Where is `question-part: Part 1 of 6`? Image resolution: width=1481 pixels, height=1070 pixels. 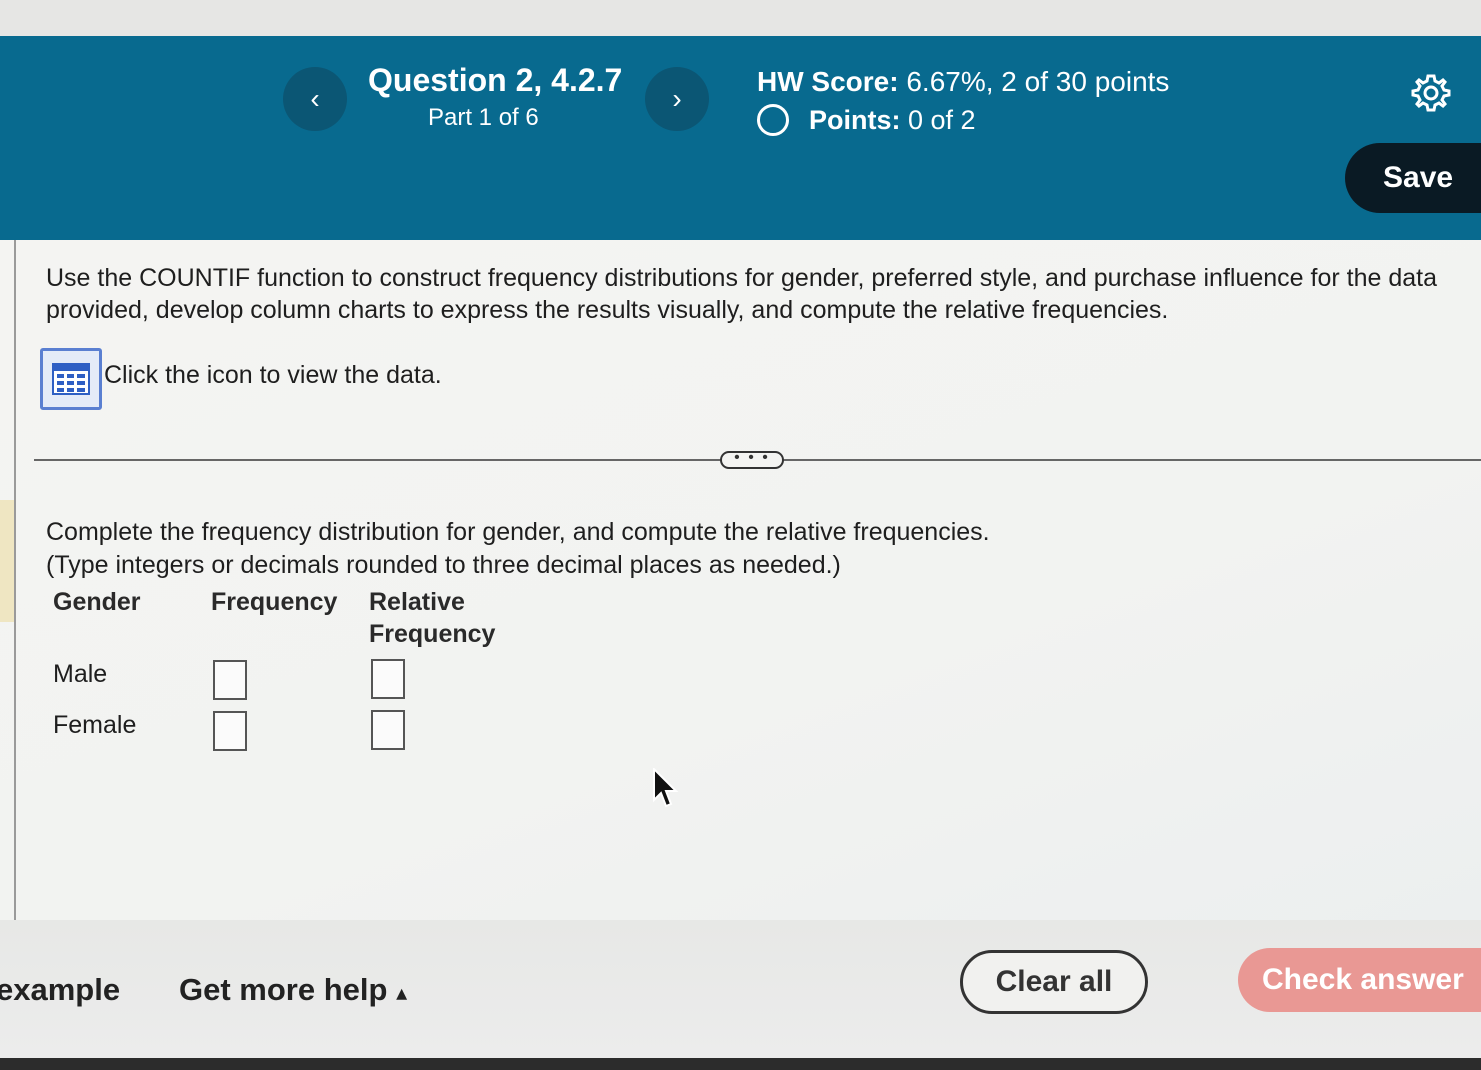 question-part: Part 1 of 6 is located at coordinates (483, 117).